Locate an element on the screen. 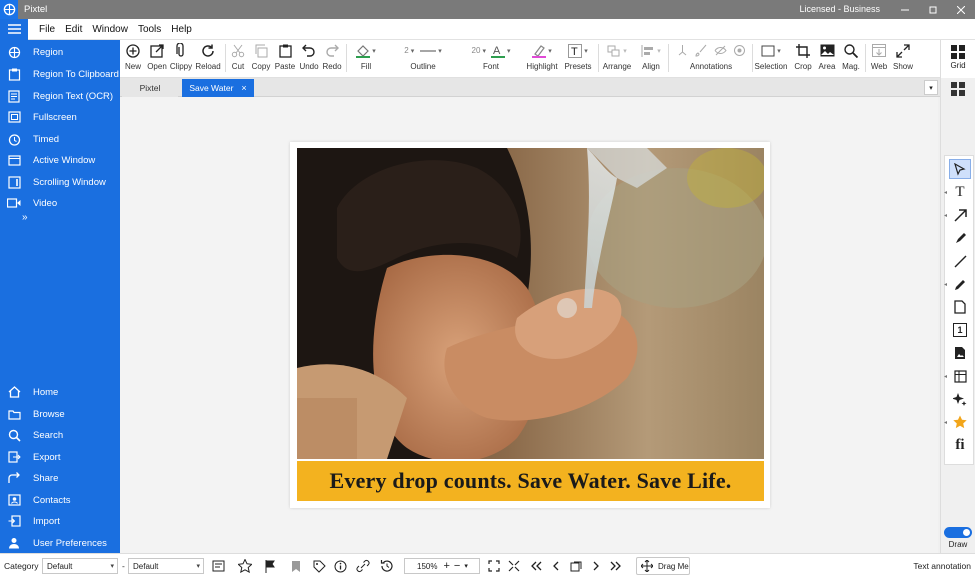 This screenshot has width=975, height=577. sidebar-item-timed: Timed is located at coordinates (60, 139).